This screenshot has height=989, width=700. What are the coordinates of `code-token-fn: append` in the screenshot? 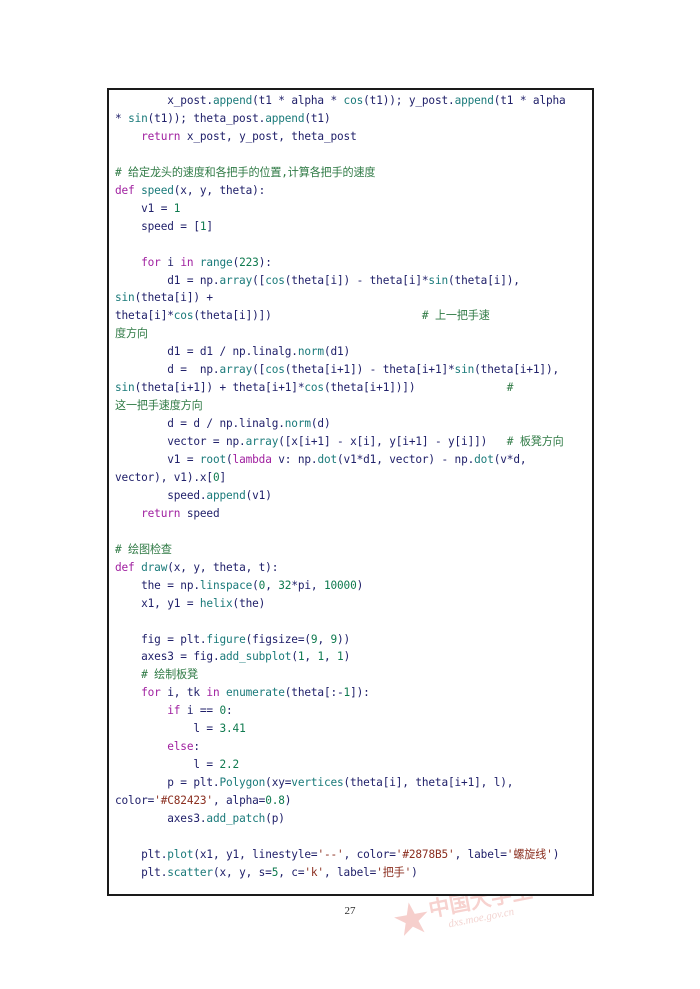 It's located at (226, 495).